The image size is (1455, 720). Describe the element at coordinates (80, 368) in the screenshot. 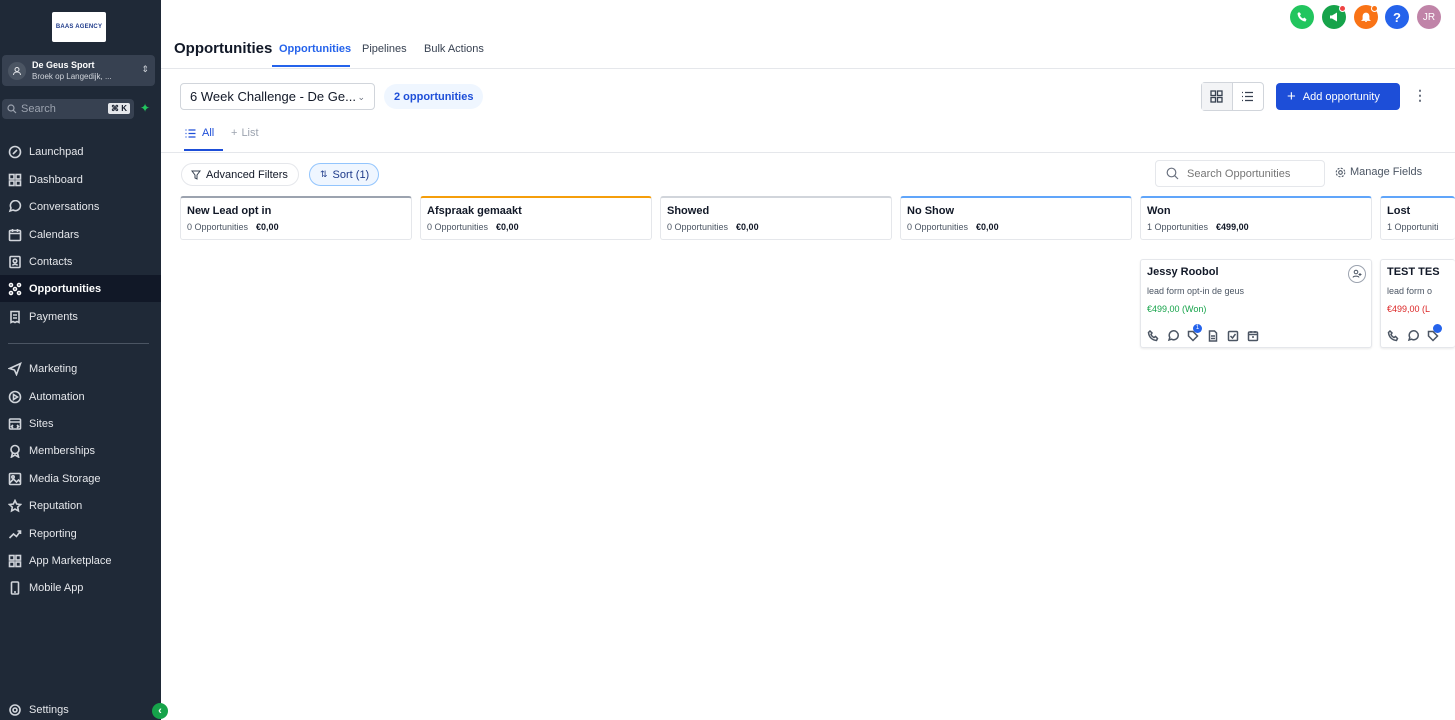

I see `sidebar-item-marketing: Marketing` at that location.